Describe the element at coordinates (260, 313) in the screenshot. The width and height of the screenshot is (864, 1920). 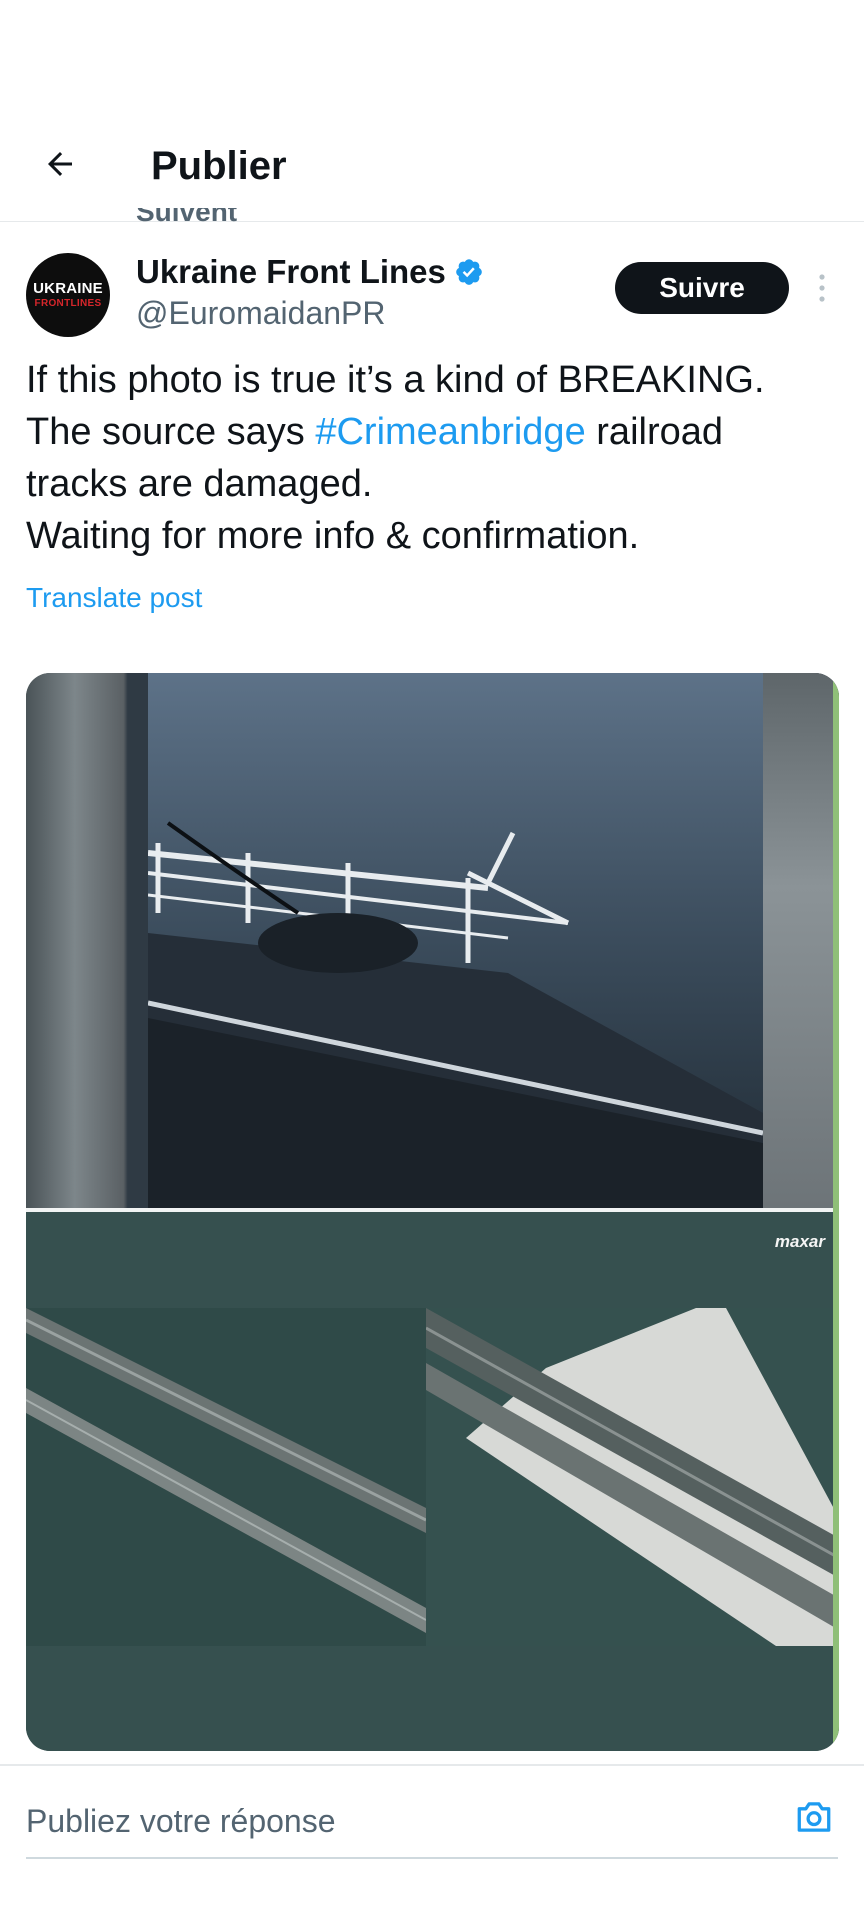
I see `author-handle: @EuromaidanPR` at that location.